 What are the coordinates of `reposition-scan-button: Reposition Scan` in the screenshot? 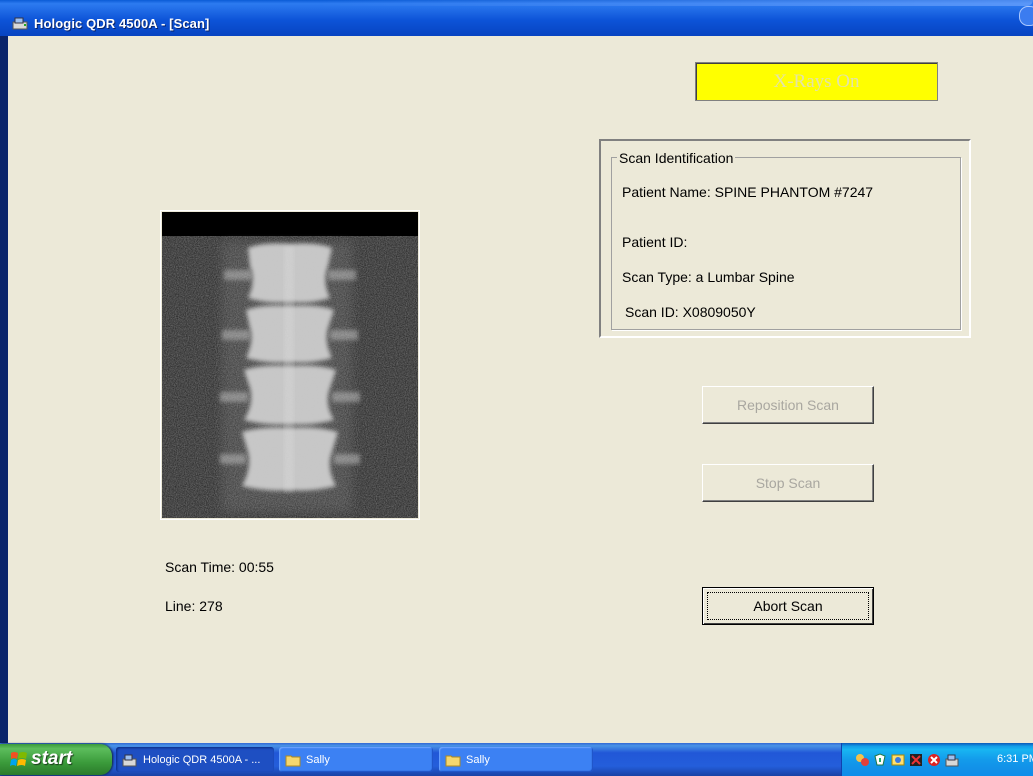 It's located at (788, 405).